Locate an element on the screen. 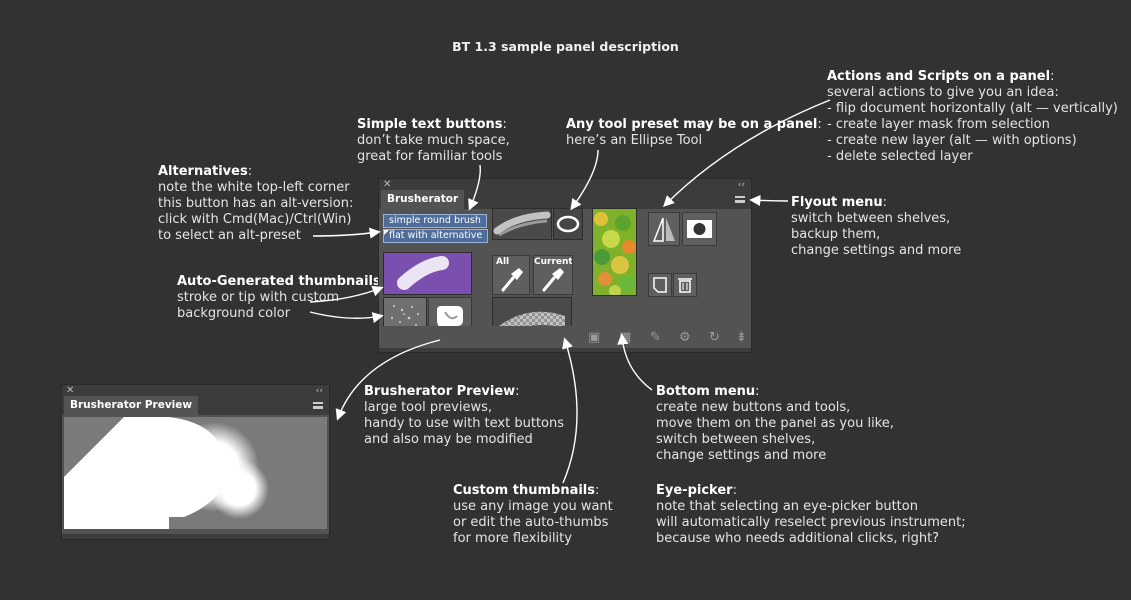  alt-corner-icon is located at coordinates (386, 232).